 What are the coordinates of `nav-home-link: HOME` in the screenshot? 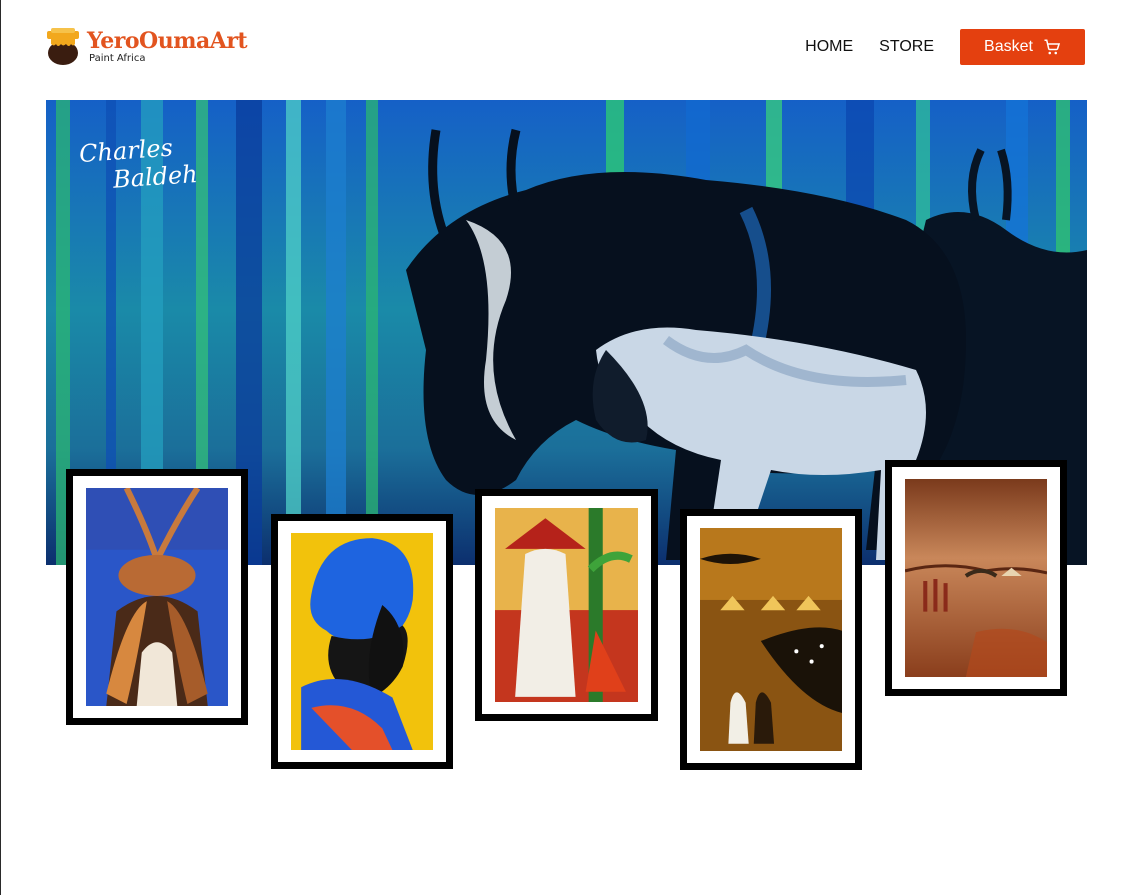 It's located at (829, 47).